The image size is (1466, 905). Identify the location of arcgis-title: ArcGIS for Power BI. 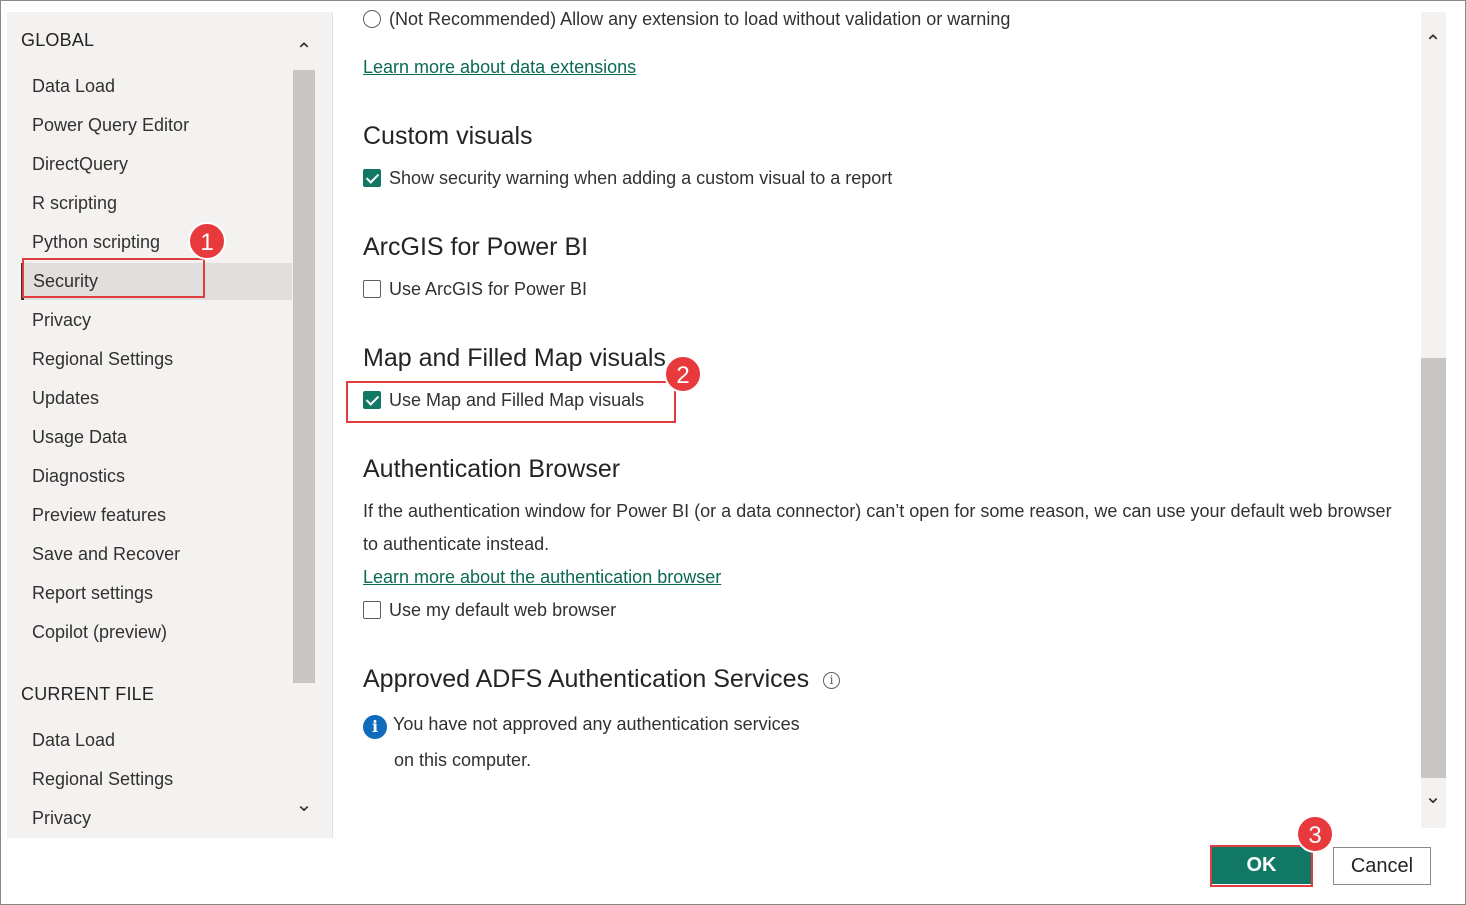
(476, 247).